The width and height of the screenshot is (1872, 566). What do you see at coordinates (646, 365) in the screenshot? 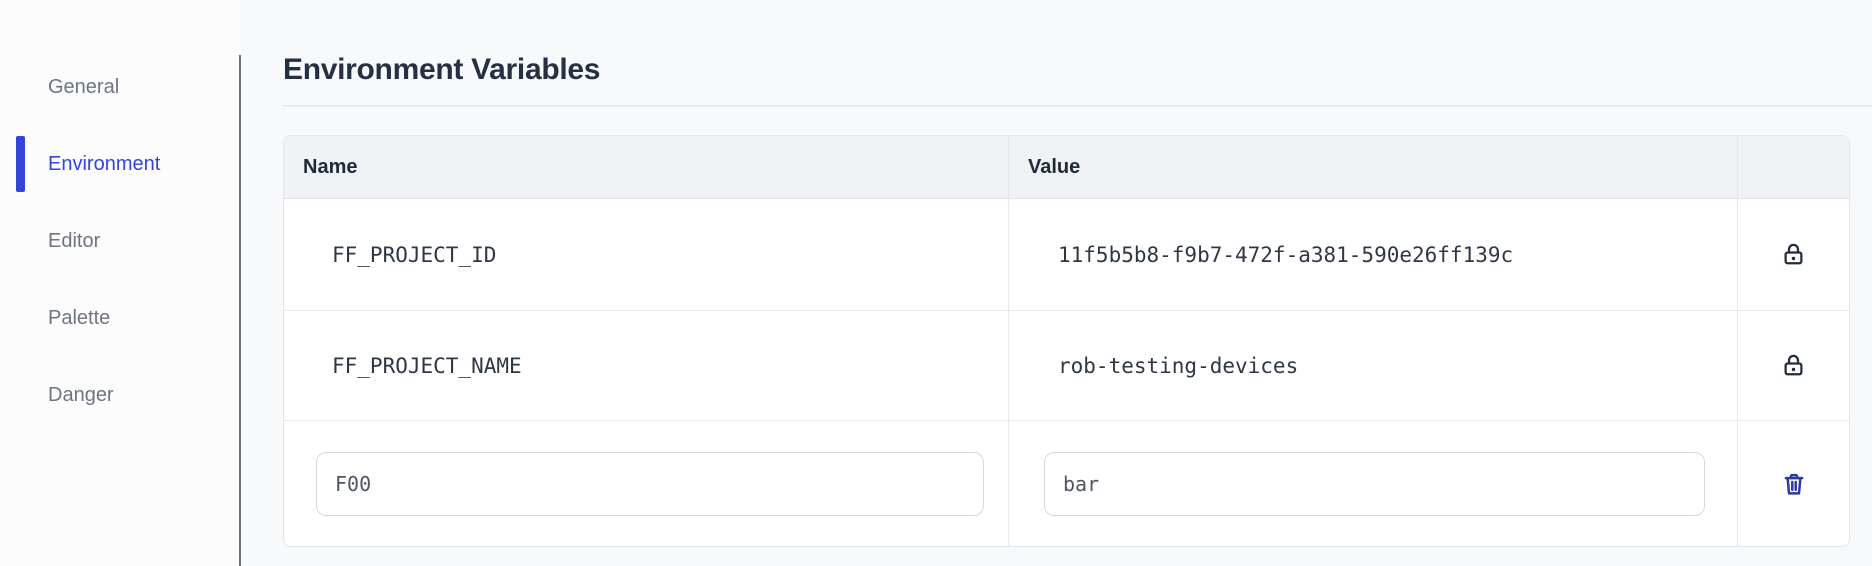
I see `name-cell: FF_PROJECT_NAME` at bounding box center [646, 365].